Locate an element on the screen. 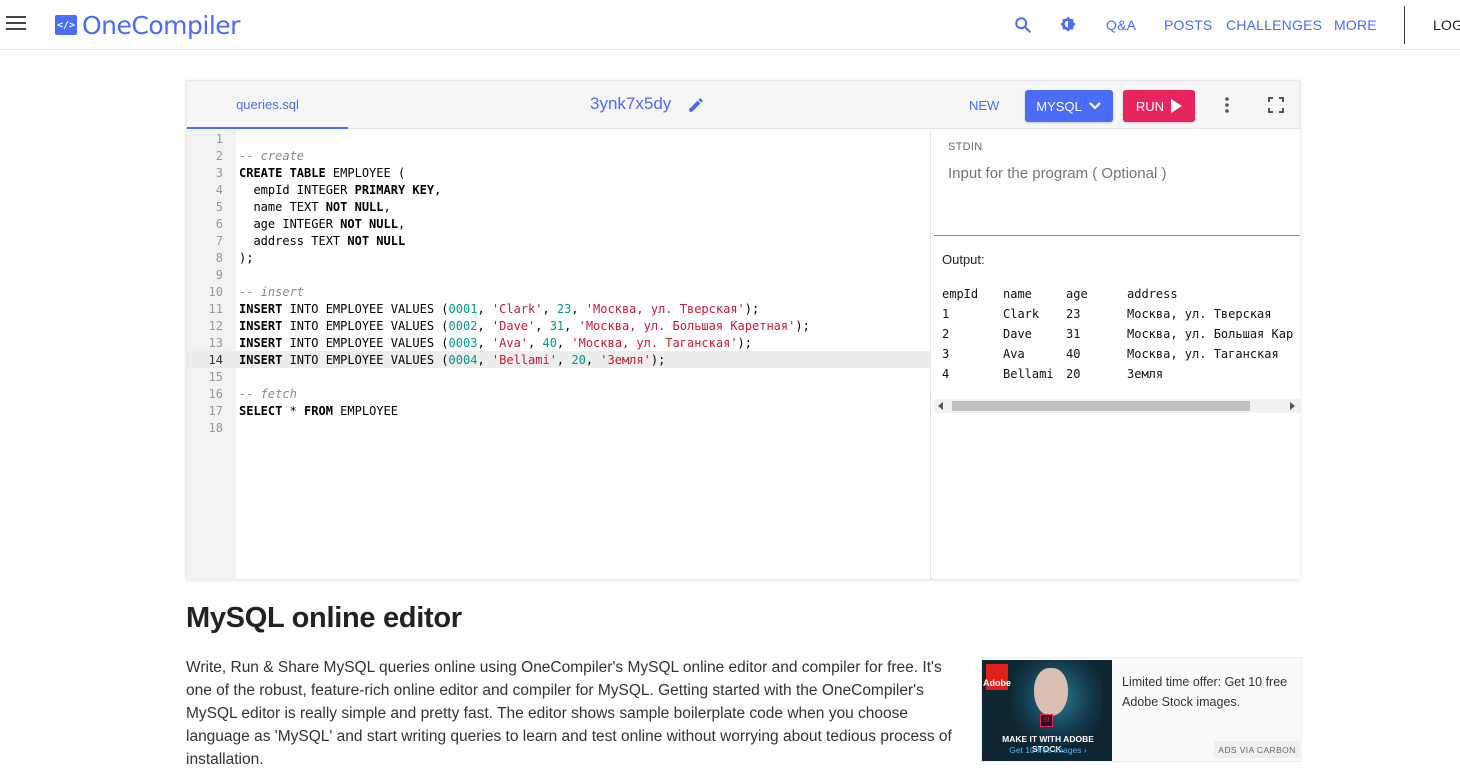 The height and width of the screenshot is (771, 1460). line-number: 15 is located at coordinates (215, 377).